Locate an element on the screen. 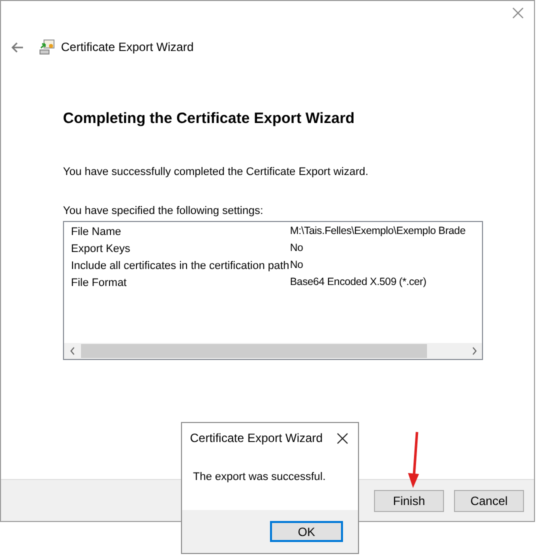 The image size is (537, 558). finish-button: Finish is located at coordinates (409, 501).